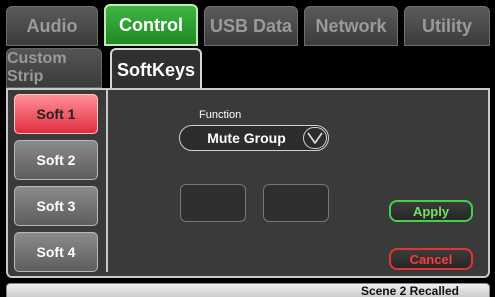  Describe the element at coordinates (151, 25) in the screenshot. I see `tab-control: Control` at that location.